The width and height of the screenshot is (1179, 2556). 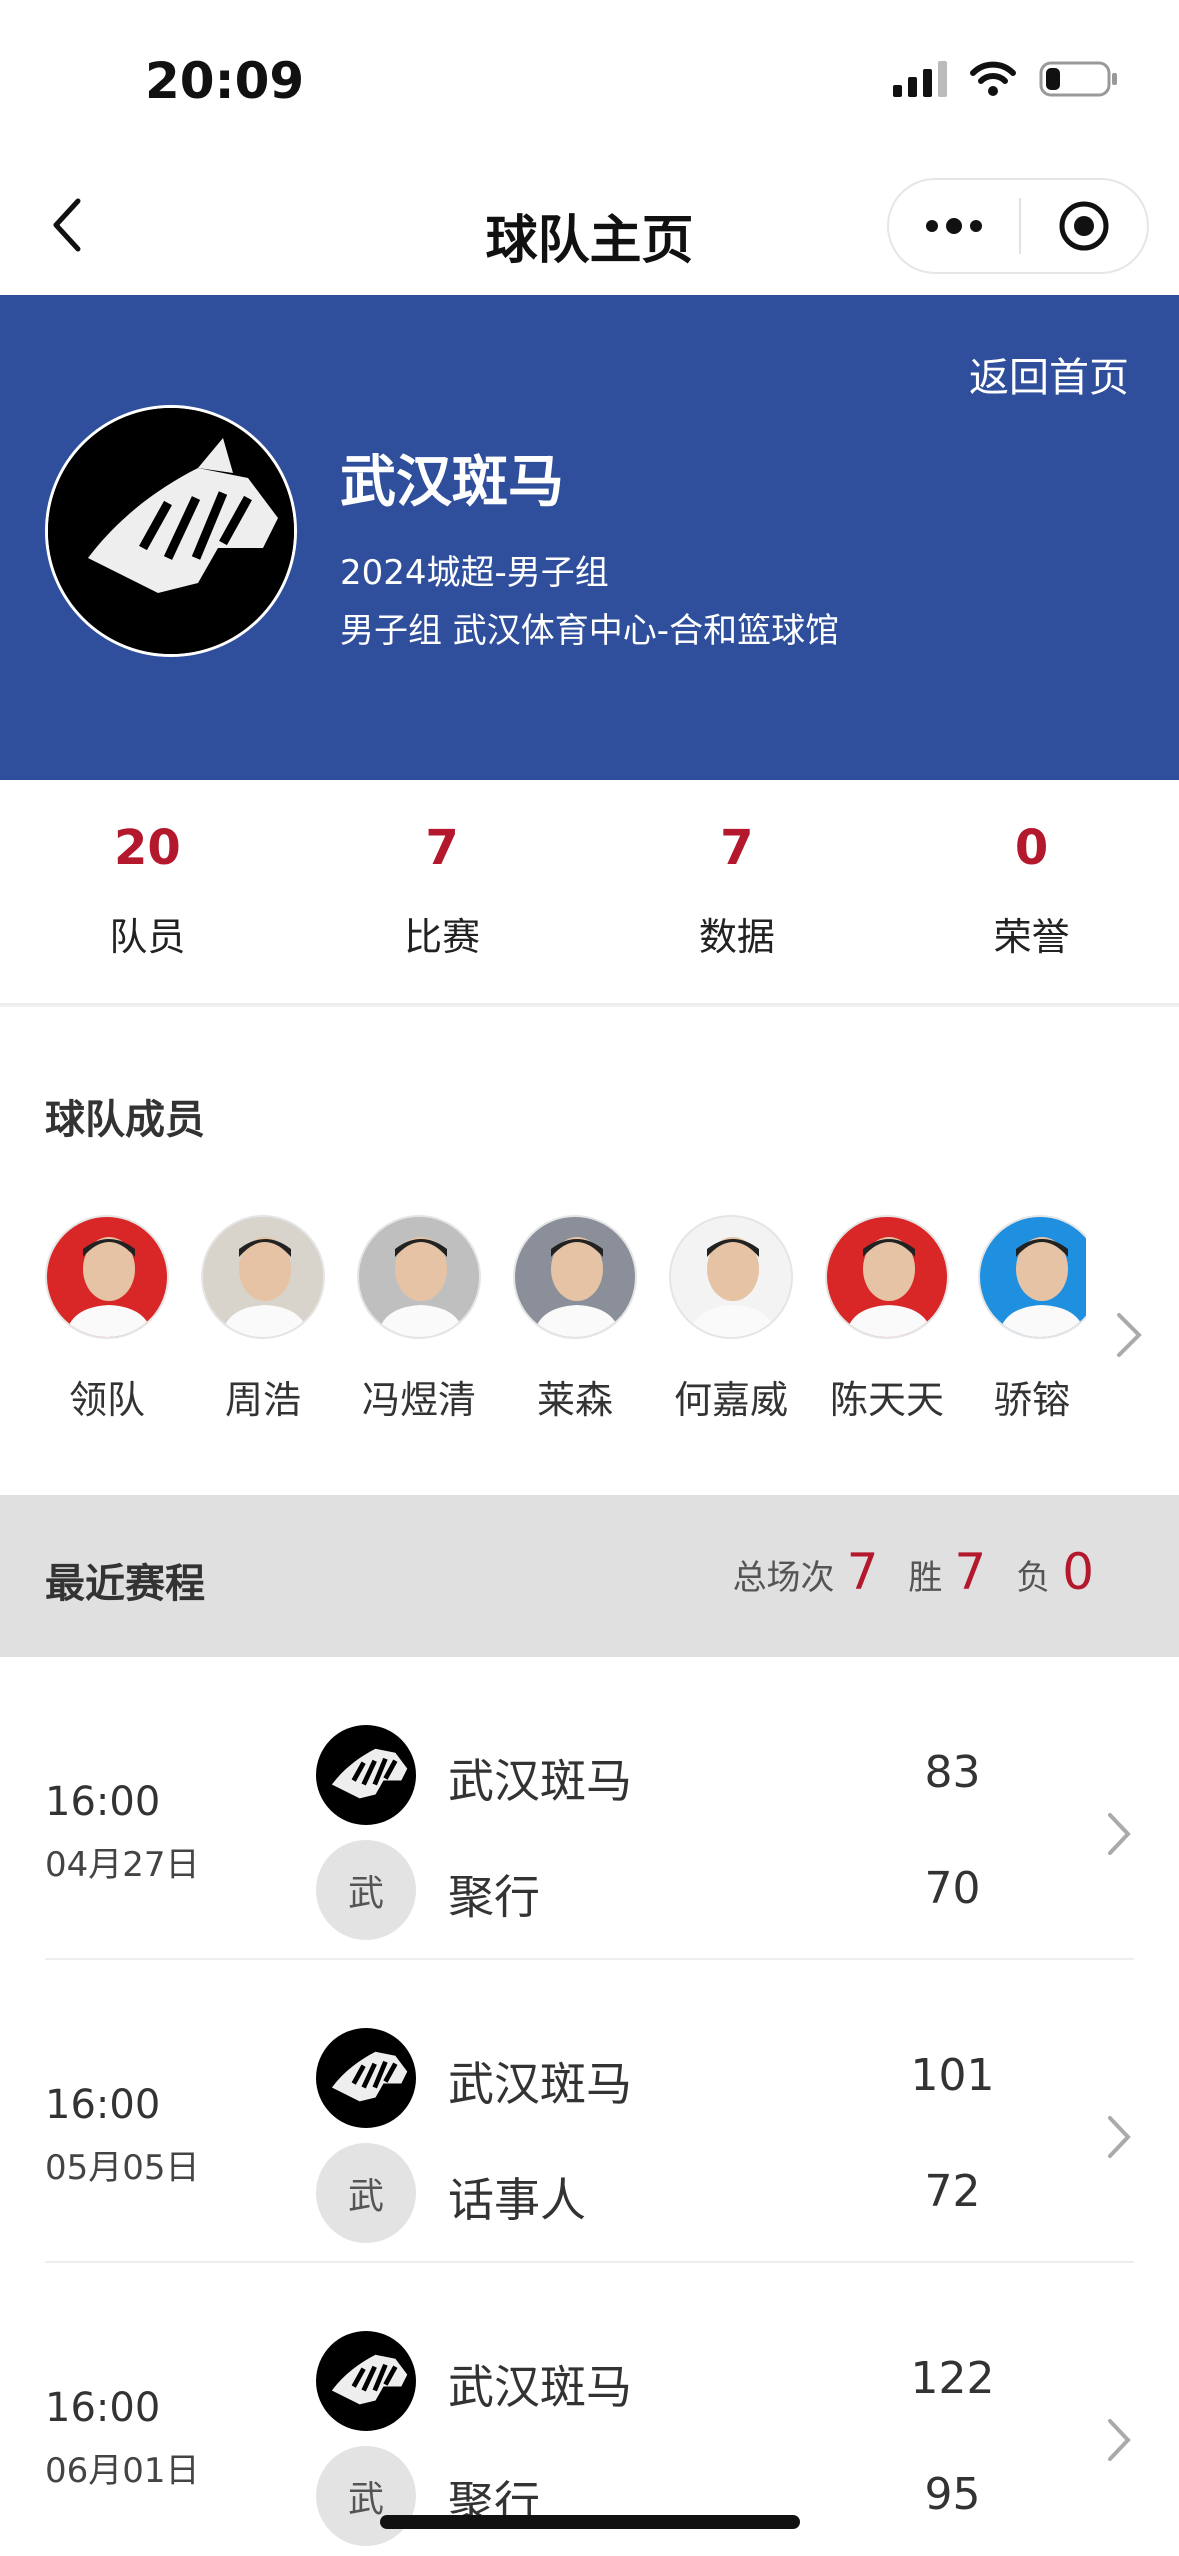 What do you see at coordinates (442, 891) in the screenshot?
I see `stat-games: 7 比赛` at bounding box center [442, 891].